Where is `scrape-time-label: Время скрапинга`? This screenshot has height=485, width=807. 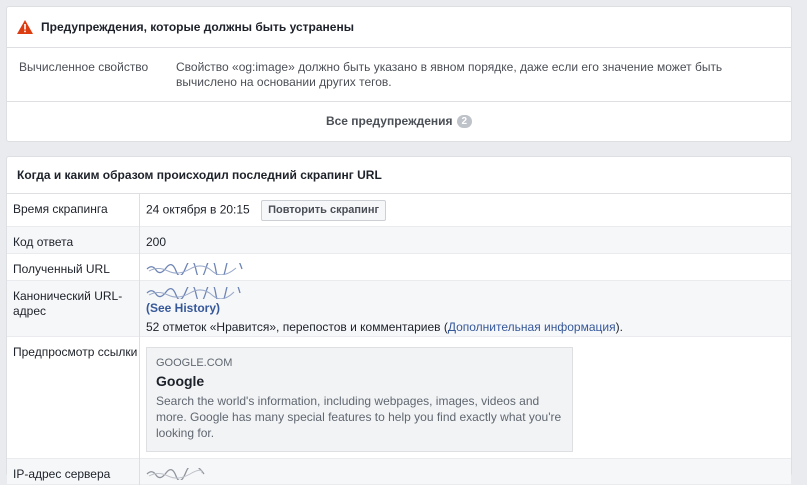
scrape-time-label: Время скрапинга is located at coordinates (73, 210).